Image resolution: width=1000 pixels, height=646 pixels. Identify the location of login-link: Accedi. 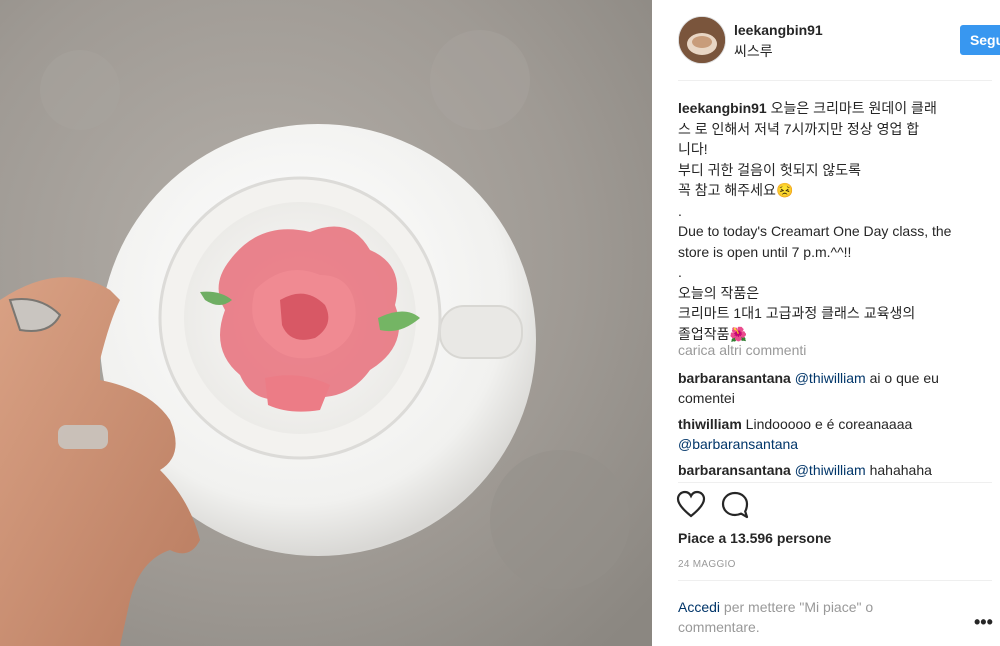
(699, 607).